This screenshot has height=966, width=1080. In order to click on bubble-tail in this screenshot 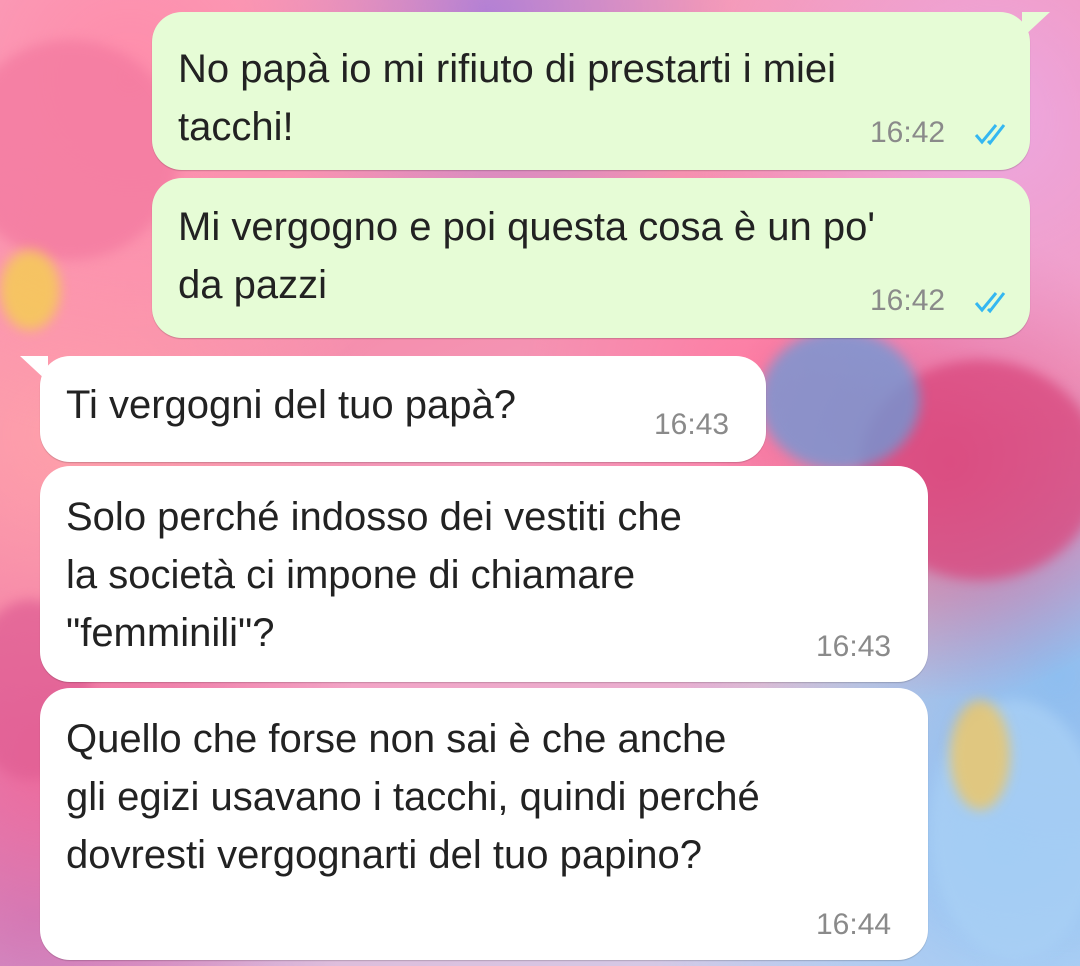, I will do `click(1036, 25)`.